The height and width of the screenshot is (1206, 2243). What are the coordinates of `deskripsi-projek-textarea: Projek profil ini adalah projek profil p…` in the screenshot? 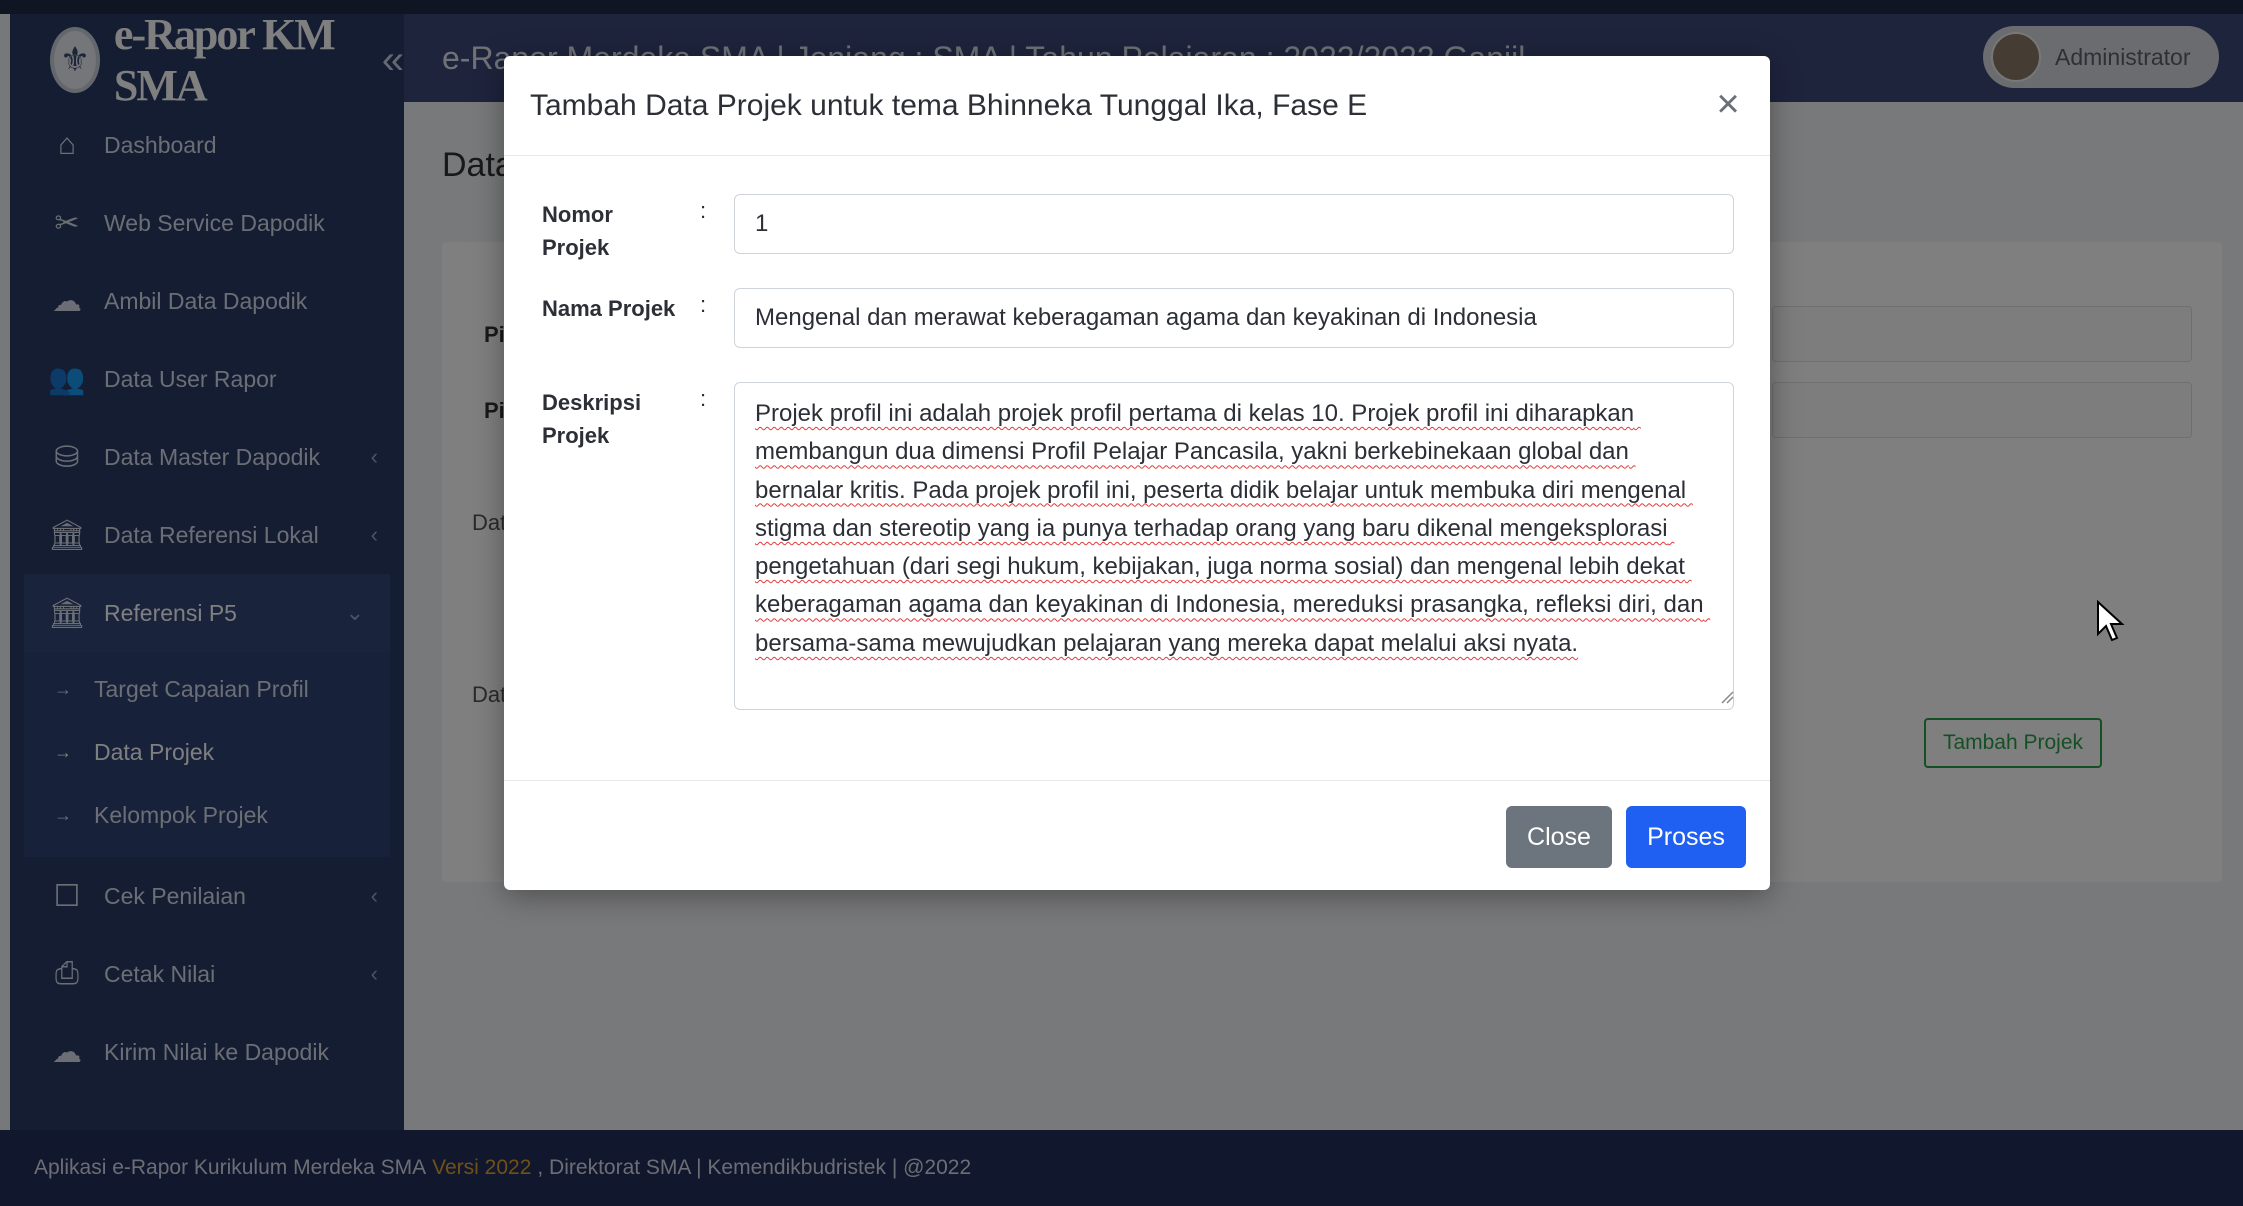 It's located at (1234, 546).